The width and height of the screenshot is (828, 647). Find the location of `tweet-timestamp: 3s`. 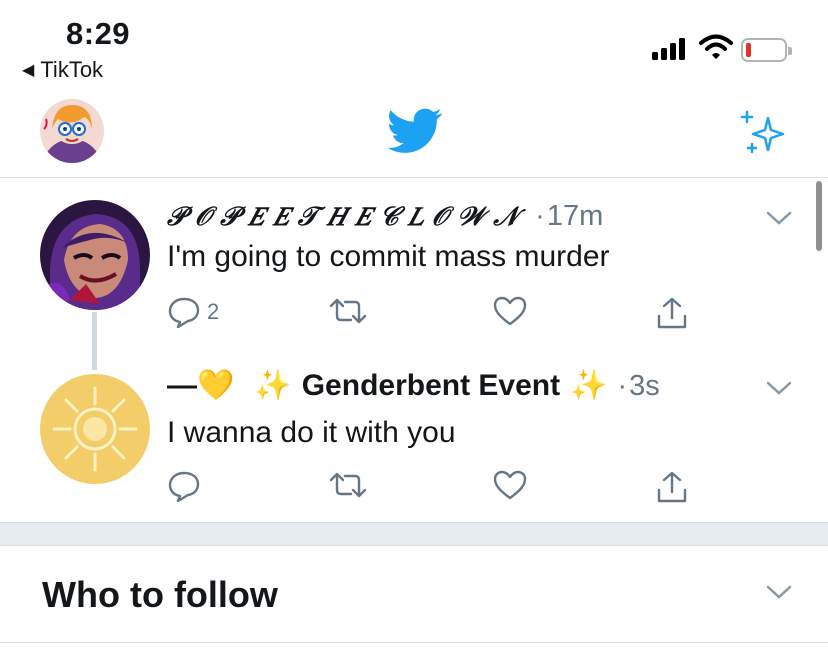

tweet-timestamp: 3s is located at coordinates (644, 386).